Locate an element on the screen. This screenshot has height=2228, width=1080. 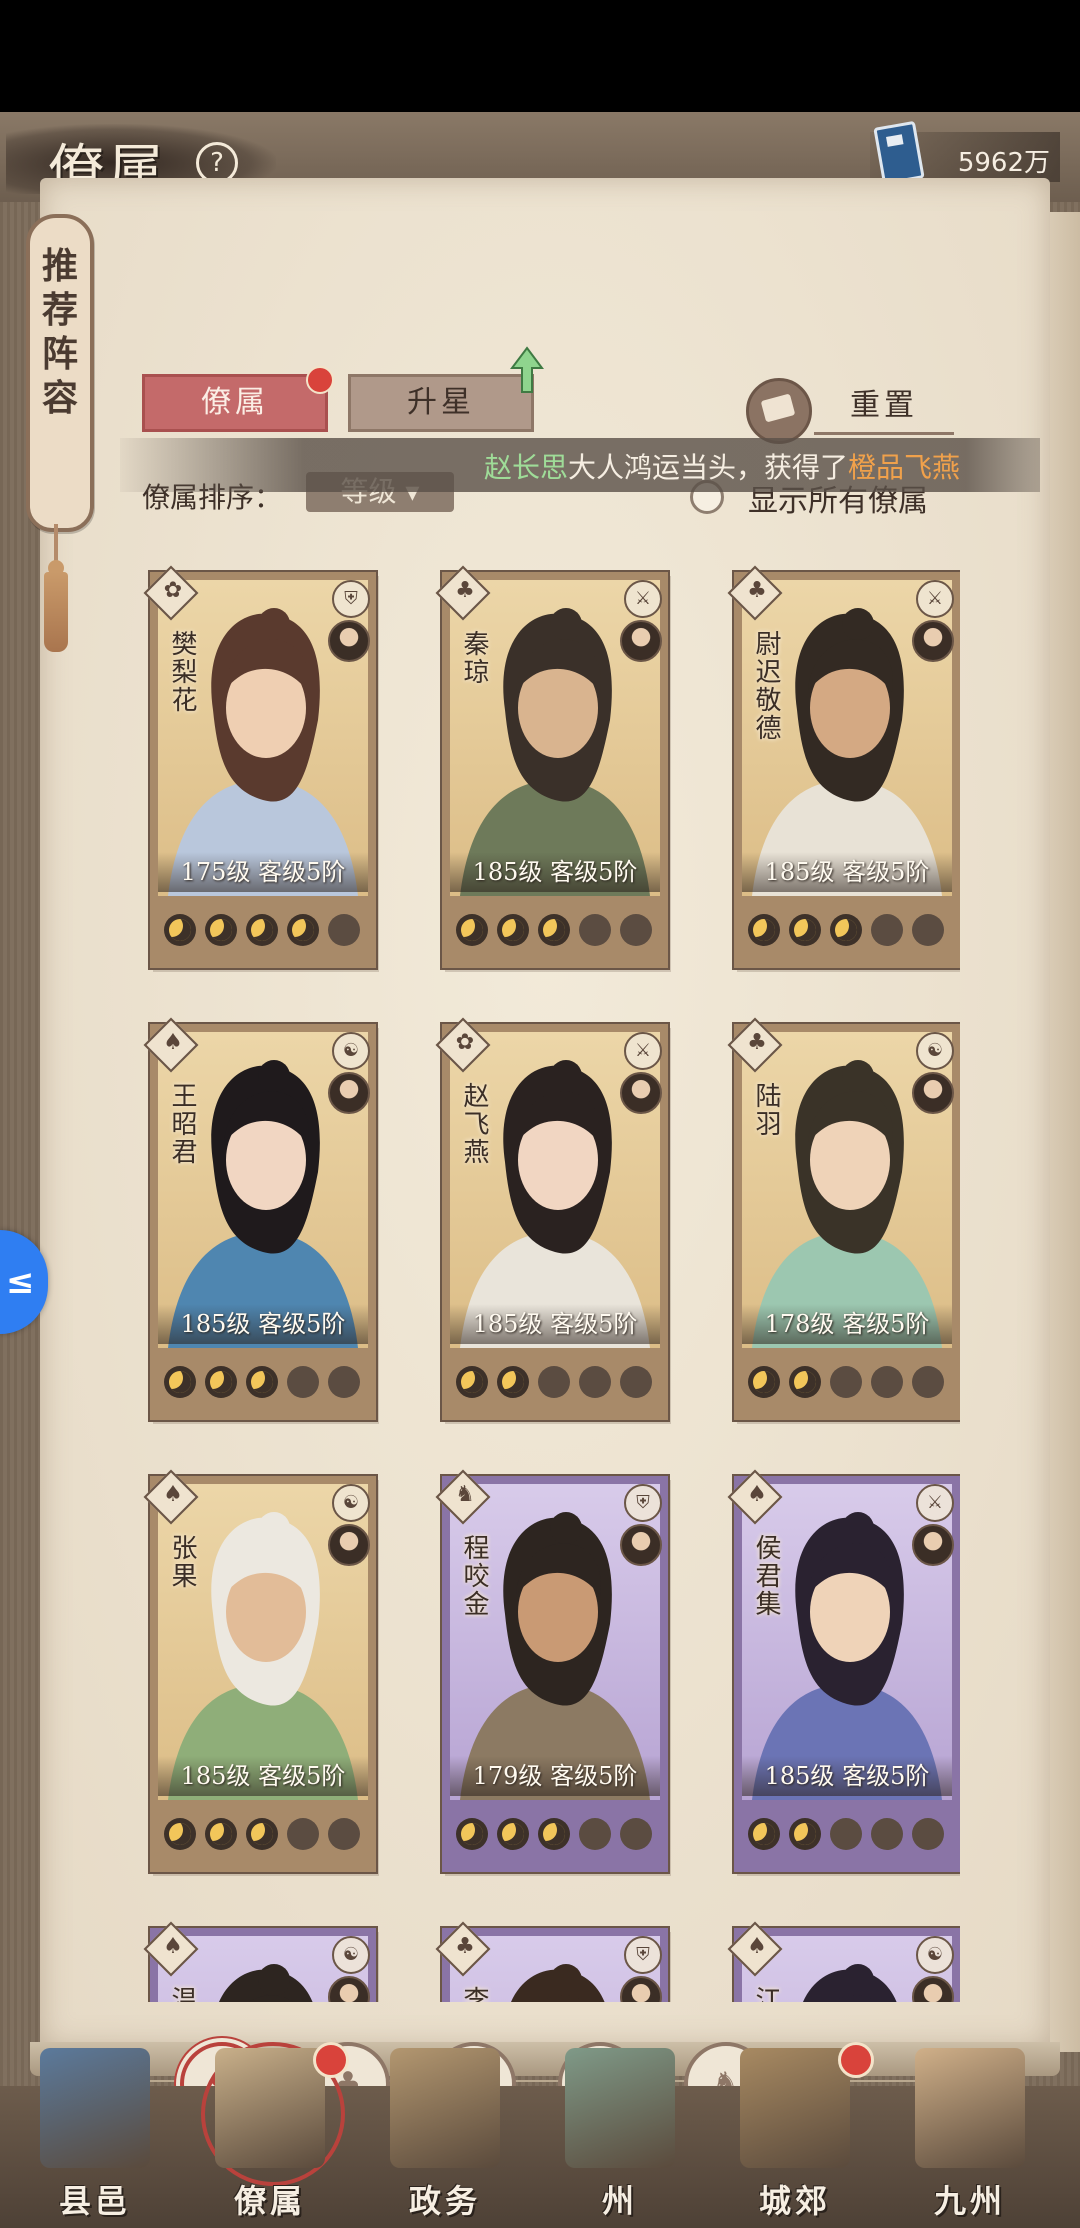
subordinate-card: 尉迟敬德 ♣ ⚔ 185级 客级5阶 is located at coordinates (843, 766).